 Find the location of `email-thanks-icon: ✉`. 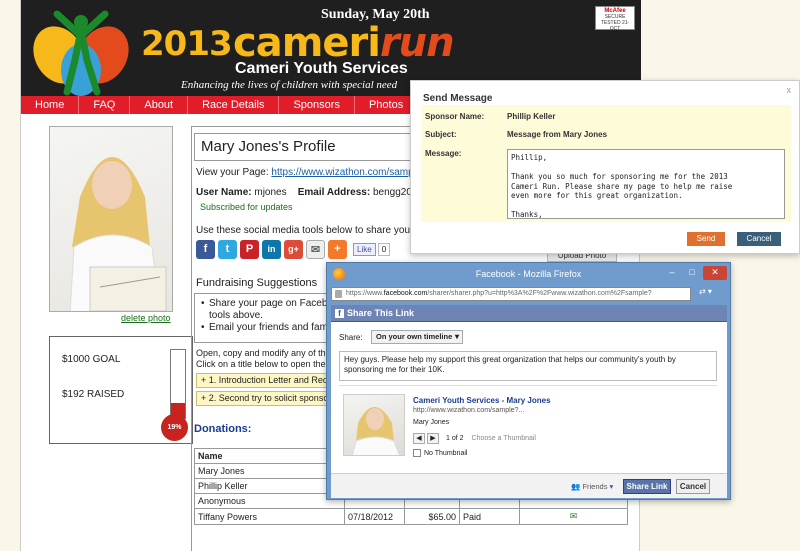

email-thanks-icon: ✉ is located at coordinates (574, 516).